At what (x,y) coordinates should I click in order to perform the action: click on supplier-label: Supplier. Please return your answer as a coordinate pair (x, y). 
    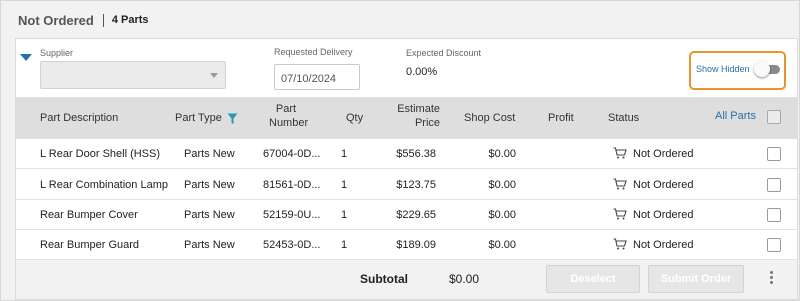
    Looking at the image, I should click on (57, 53).